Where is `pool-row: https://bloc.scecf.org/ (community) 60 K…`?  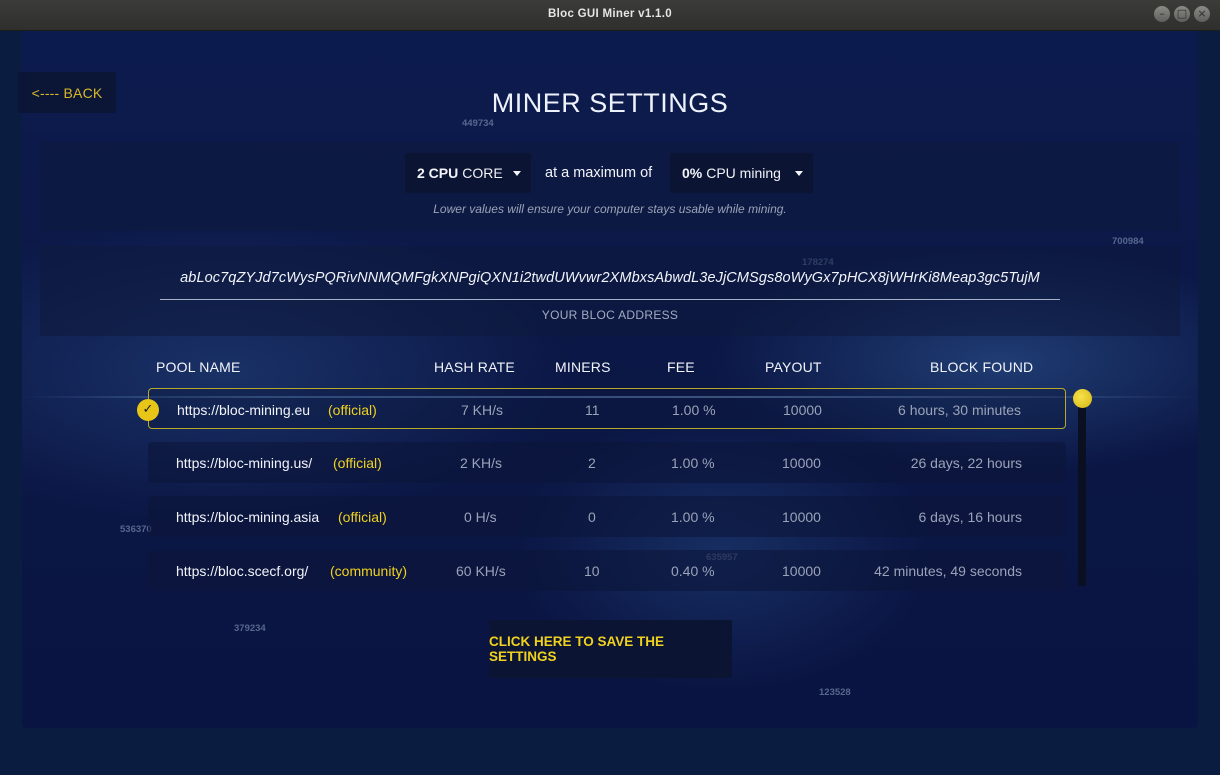
pool-row: https://bloc.scecf.org/ (community) 60 K… is located at coordinates (607, 570).